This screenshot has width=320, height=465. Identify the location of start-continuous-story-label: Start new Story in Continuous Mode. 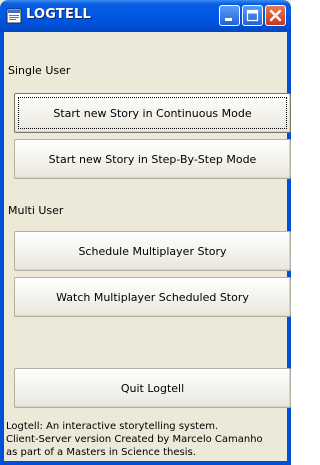
(152, 113).